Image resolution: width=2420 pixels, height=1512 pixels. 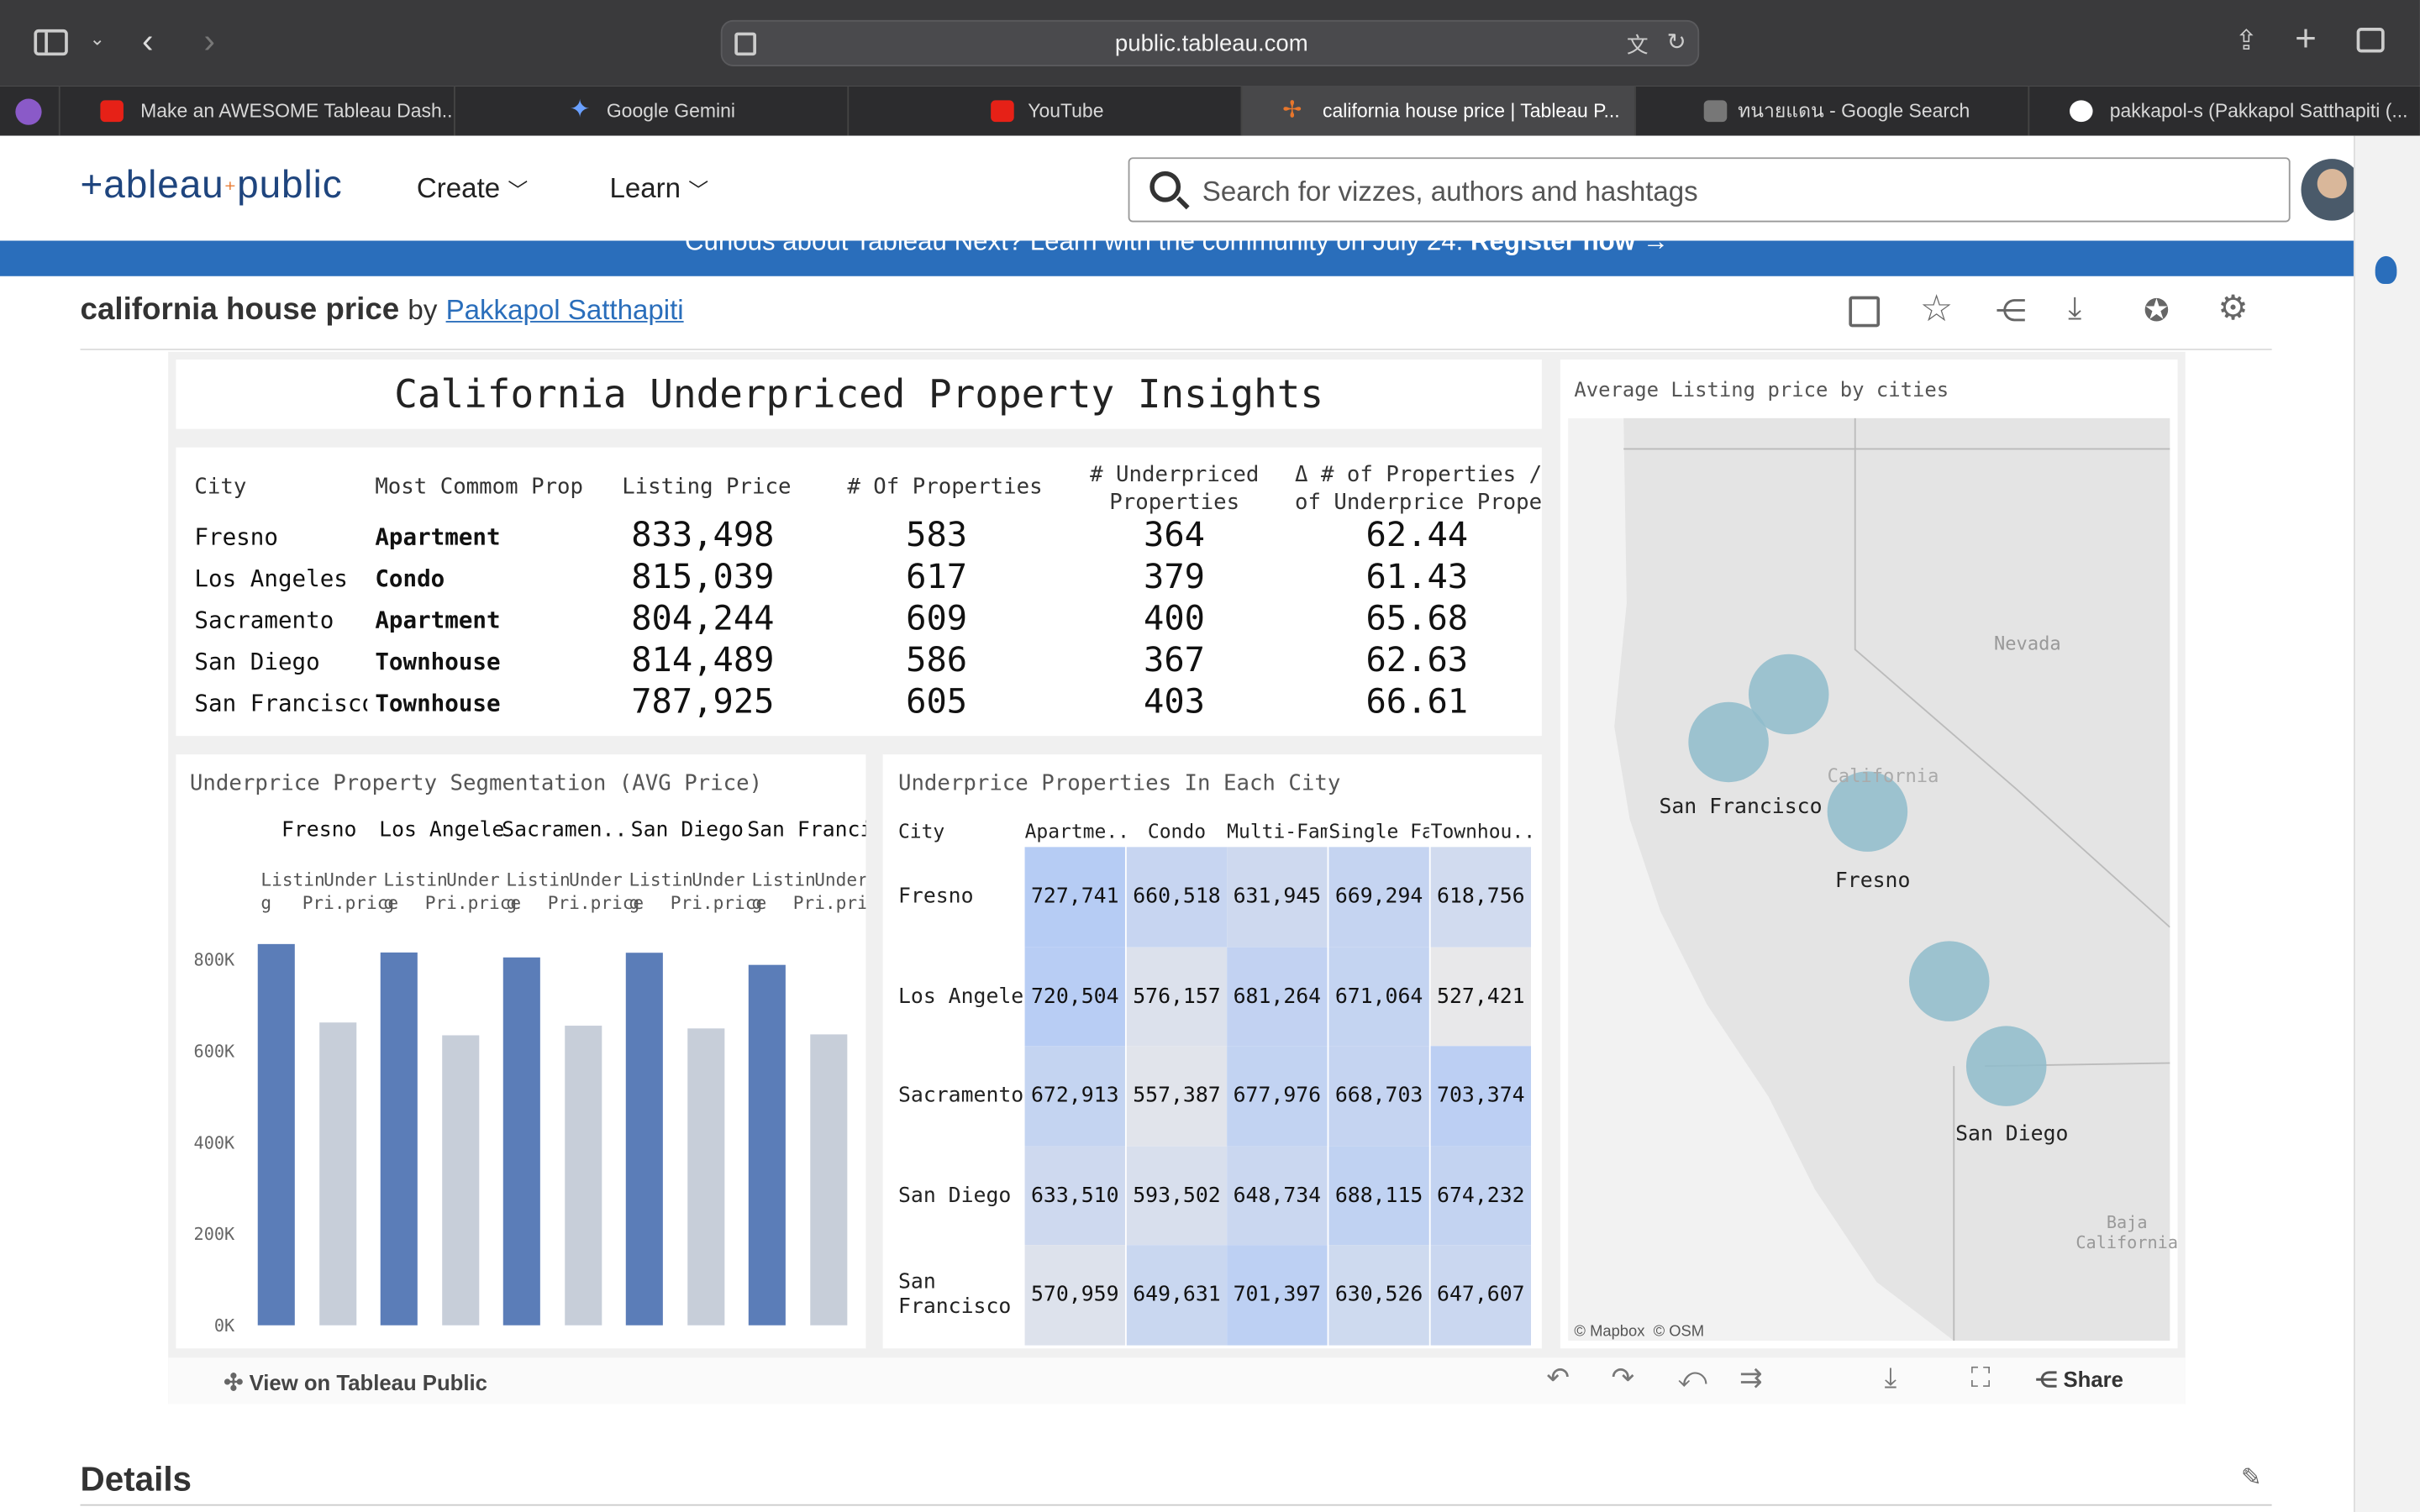 I want to click on city-bubble-san-diego, so click(x=2006, y=1066).